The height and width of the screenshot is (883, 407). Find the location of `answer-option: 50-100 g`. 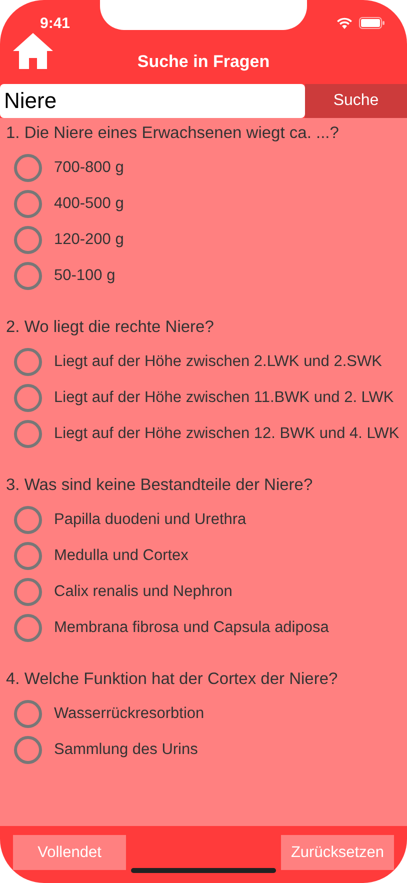

answer-option: 50-100 g is located at coordinates (85, 275).